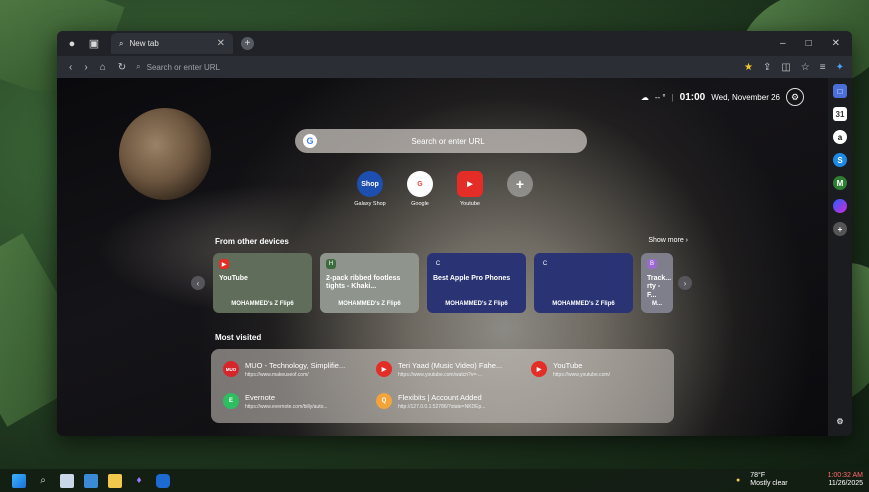  I want to click on copilot-icon: ●, so click(840, 206).